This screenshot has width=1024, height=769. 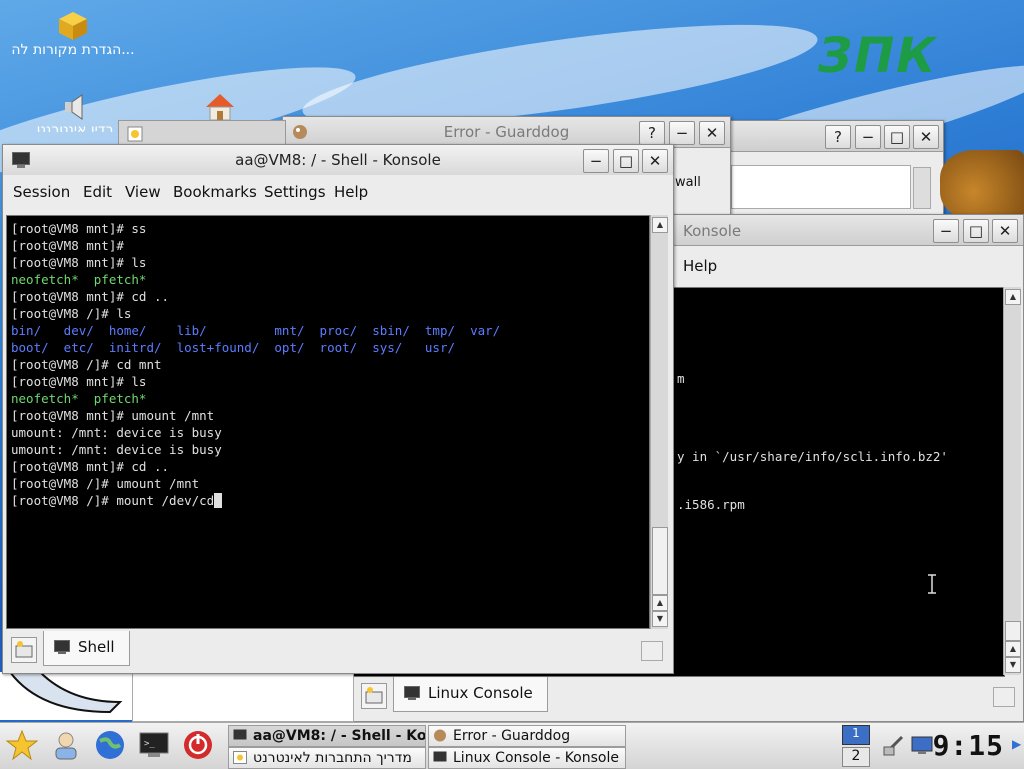 I want to click on terminal-line: y in `/usr/share/info/scli.info.bz2', so click(x=812, y=456).